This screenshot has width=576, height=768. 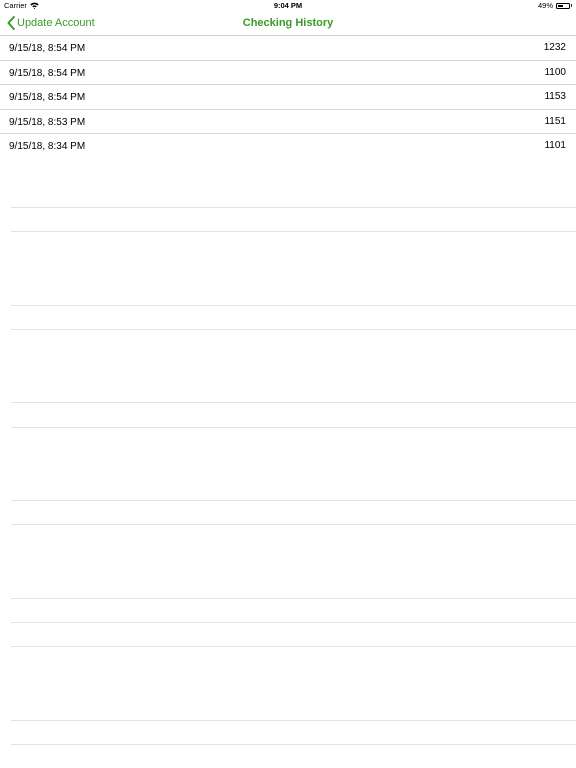 What do you see at coordinates (288, 146) in the screenshot?
I see `list-item: 9/15/18, 8:34 PM 1101` at bounding box center [288, 146].